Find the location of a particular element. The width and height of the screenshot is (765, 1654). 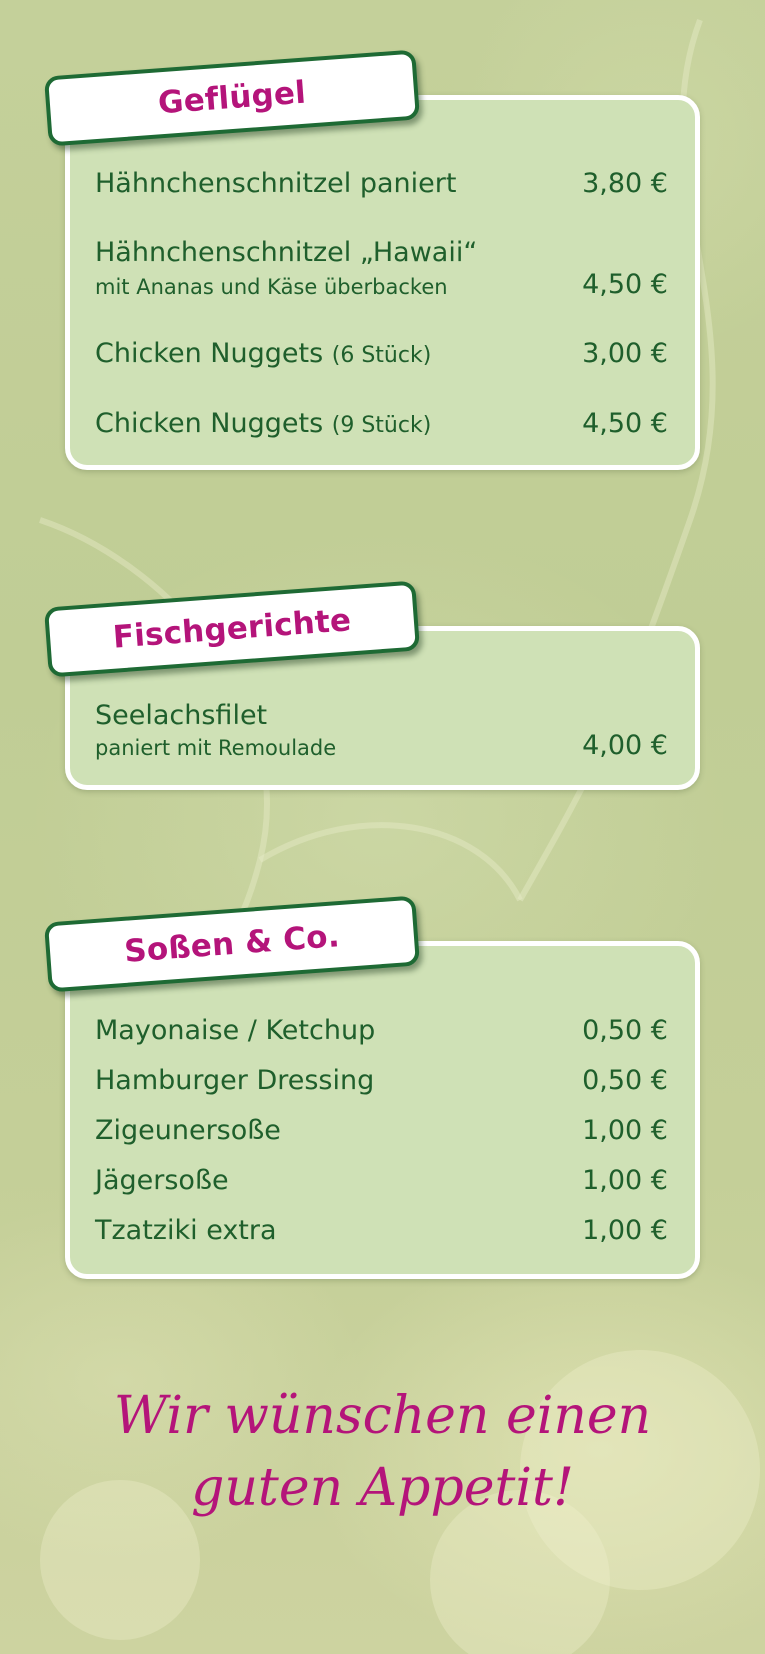

item-price: 3,80 € is located at coordinates (625, 183).